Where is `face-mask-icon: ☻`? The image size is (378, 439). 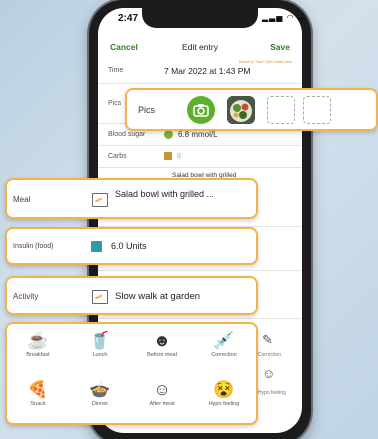 face-mask-icon: ☻ is located at coordinates (162, 340).